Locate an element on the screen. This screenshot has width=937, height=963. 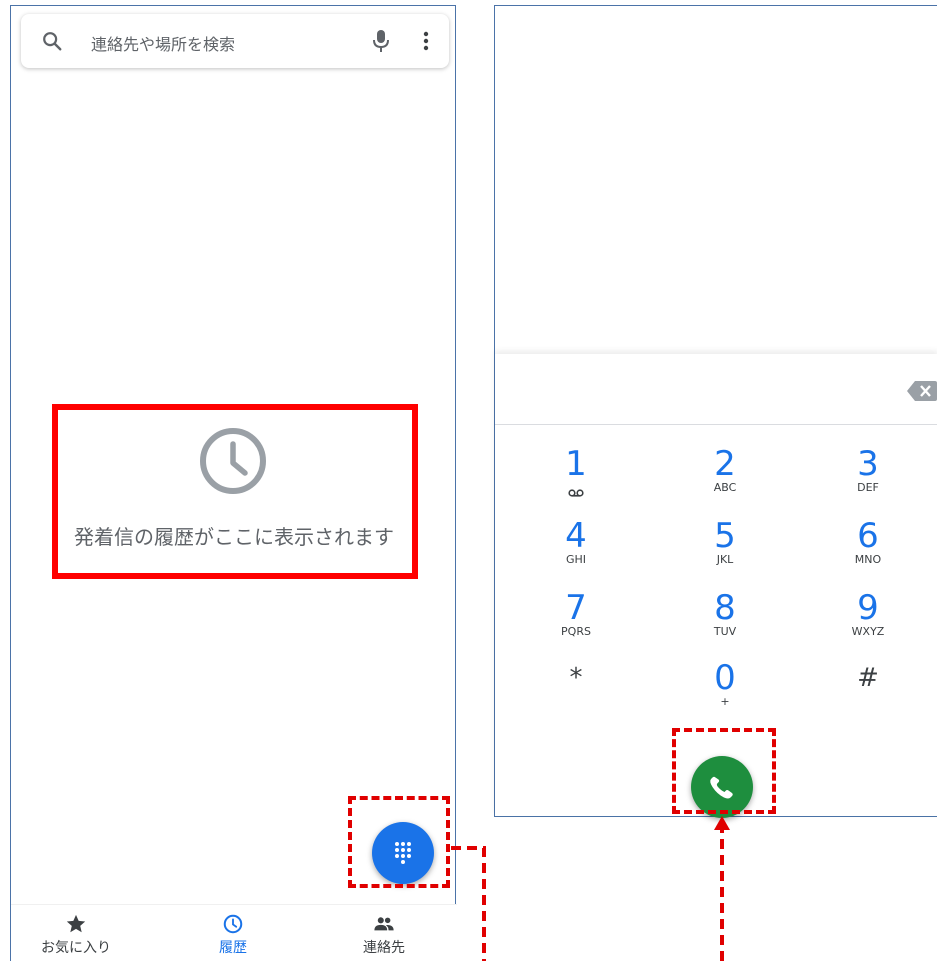
dial-key-digit: 4 is located at coordinates (576, 536).